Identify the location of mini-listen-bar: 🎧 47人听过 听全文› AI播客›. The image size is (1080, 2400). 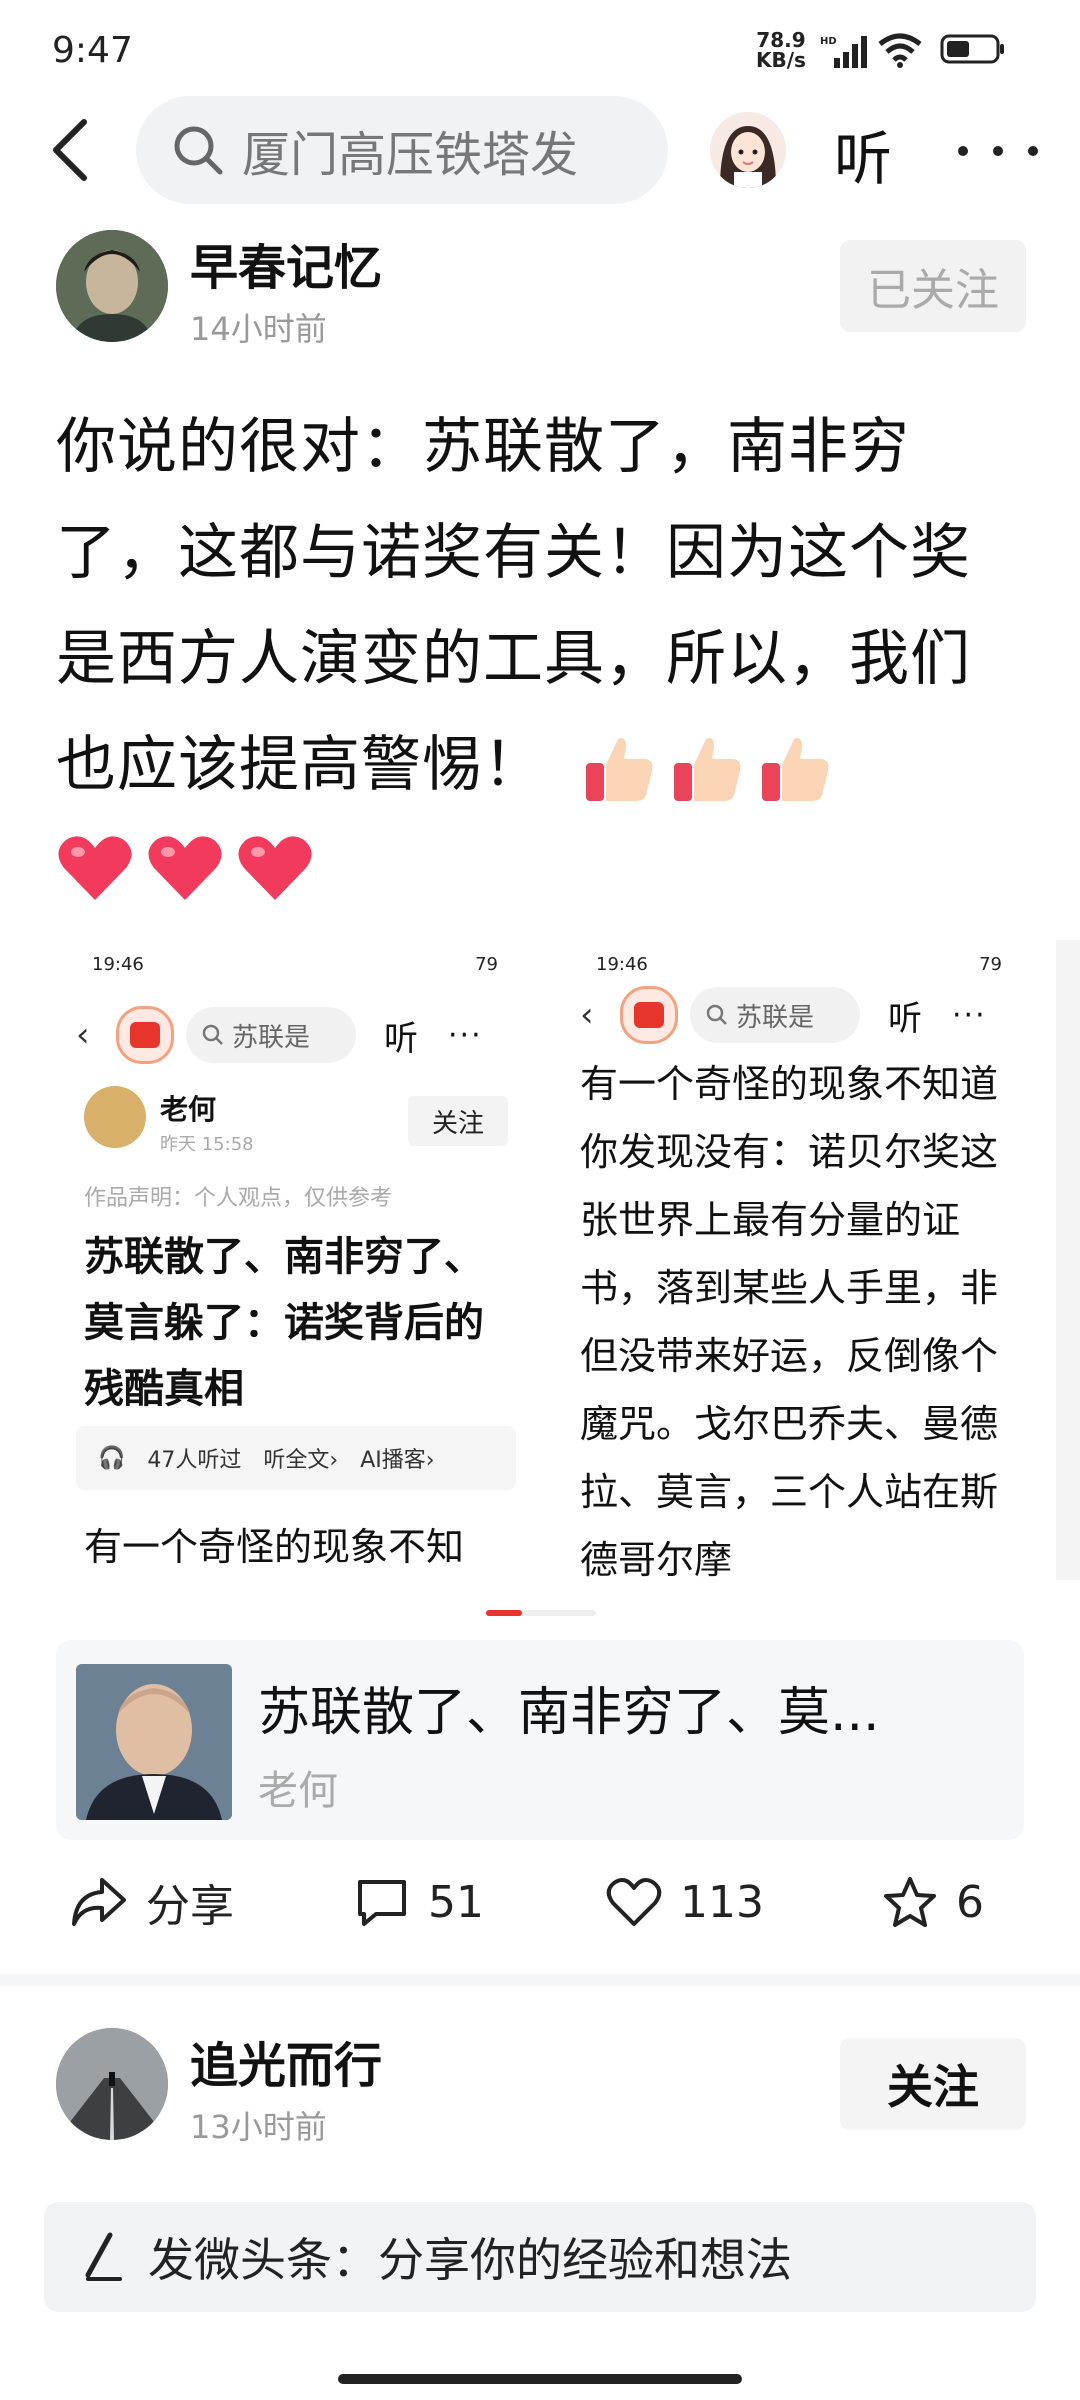
(296, 1458).